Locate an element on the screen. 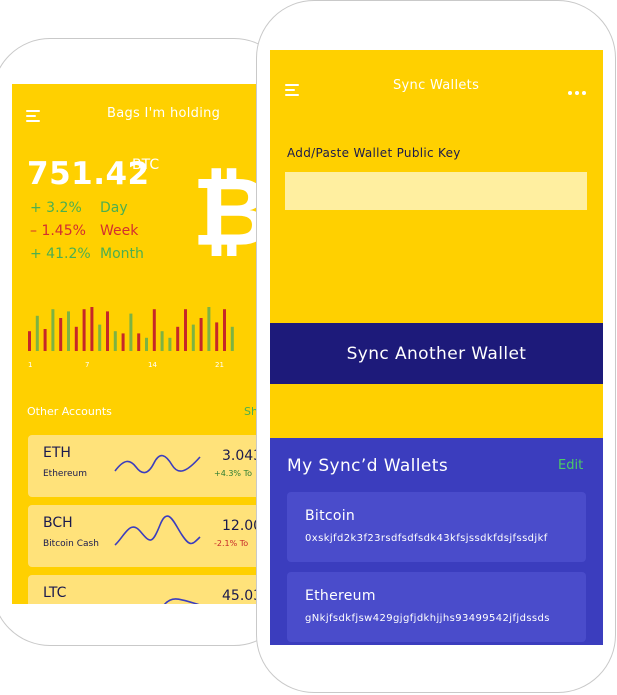 This screenshot has height=695, width=617. public-key-label: Add/Paste Wallet Public Key is located at coordinates (374, 153).